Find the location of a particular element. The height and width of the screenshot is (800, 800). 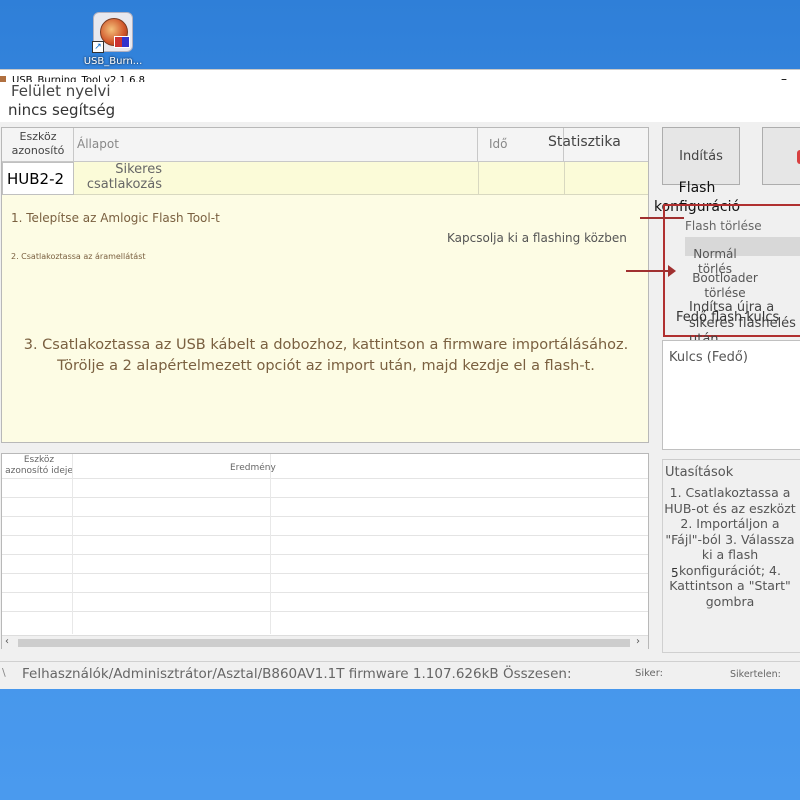

column-header-stats: Statisztika is located at coordinates (598, 145).